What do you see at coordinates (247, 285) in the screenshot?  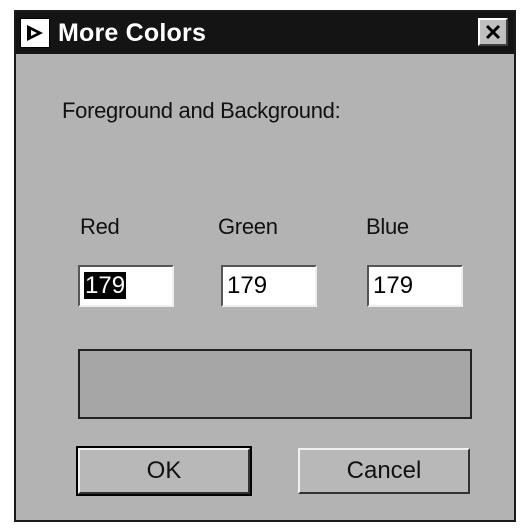 I see `green-value: 179` at bounding box center [247, 285].